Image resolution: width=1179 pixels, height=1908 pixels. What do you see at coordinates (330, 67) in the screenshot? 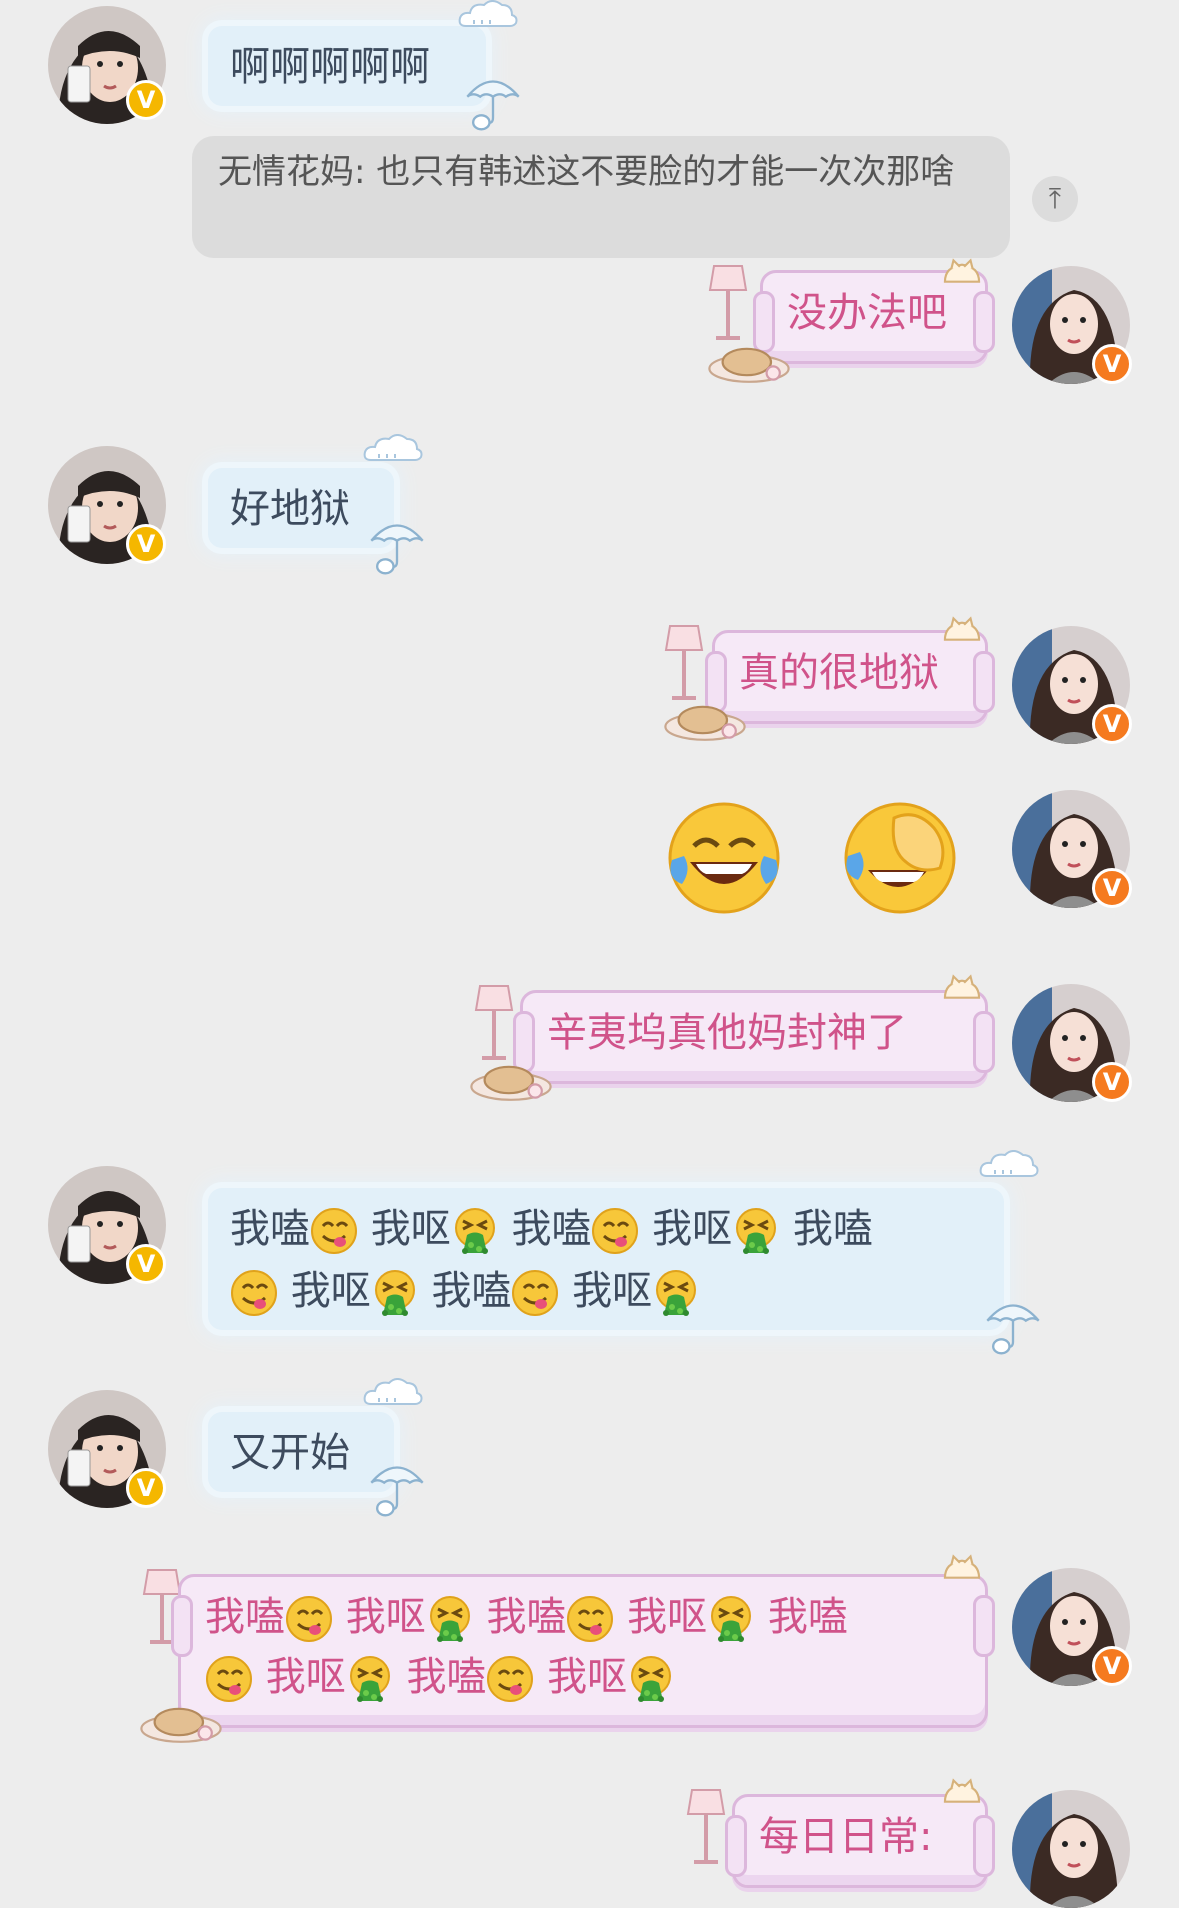
I see `message-text: 啊啊啊啊啊` at bounding box center [330, 67].